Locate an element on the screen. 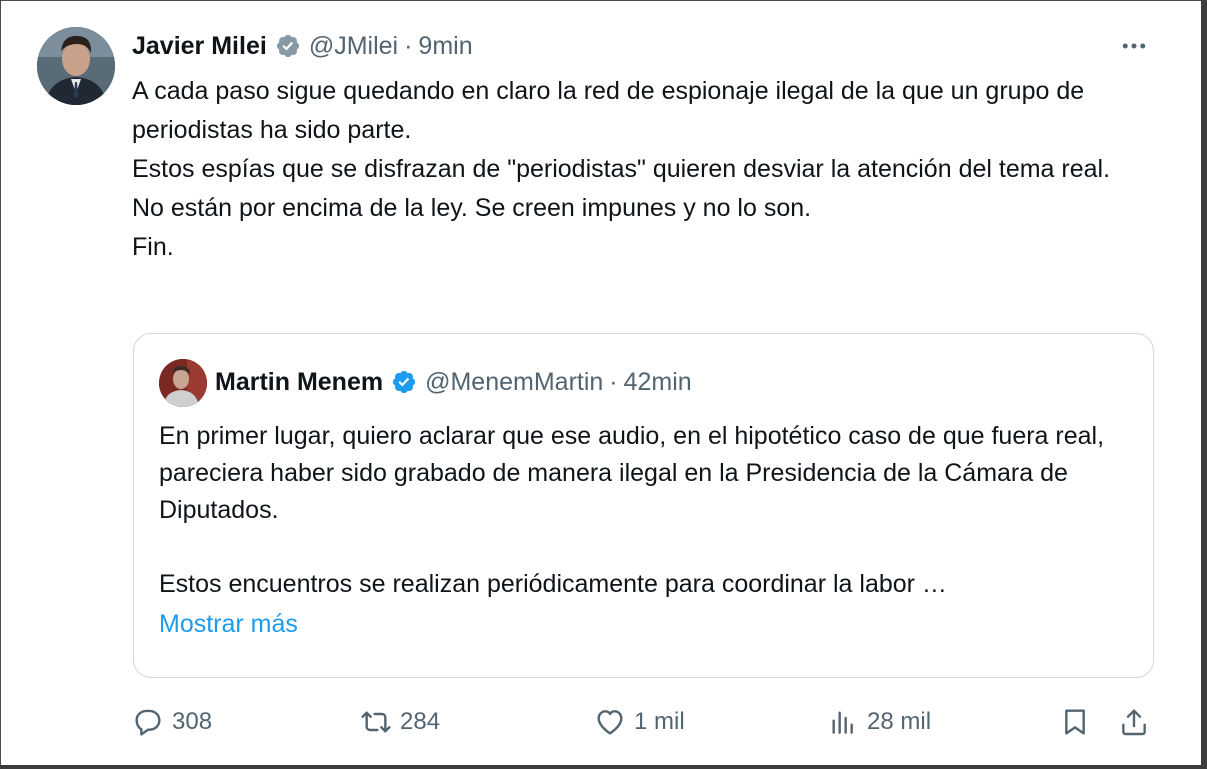 The image size is (1207, 769). repost-count: 284 is located at coordinates (420, 721).